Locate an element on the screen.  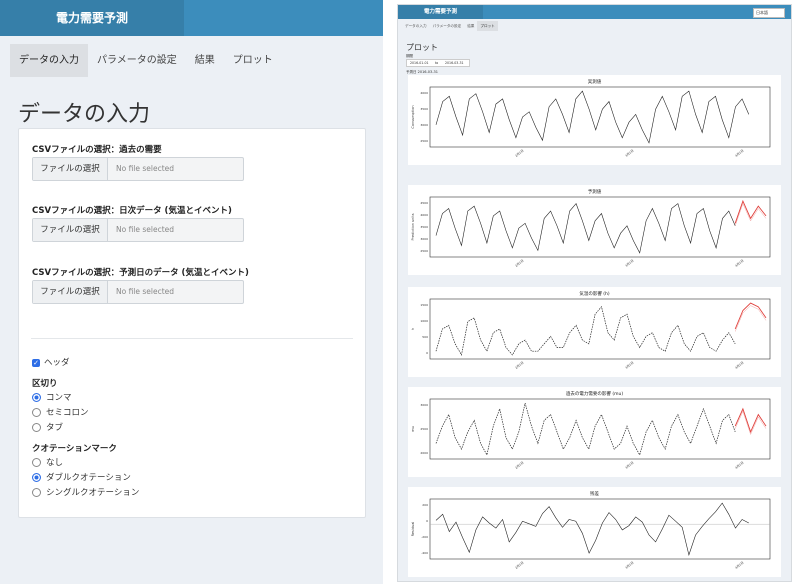
date-to: 2016-03-31 is located at coordinates (454, 63).